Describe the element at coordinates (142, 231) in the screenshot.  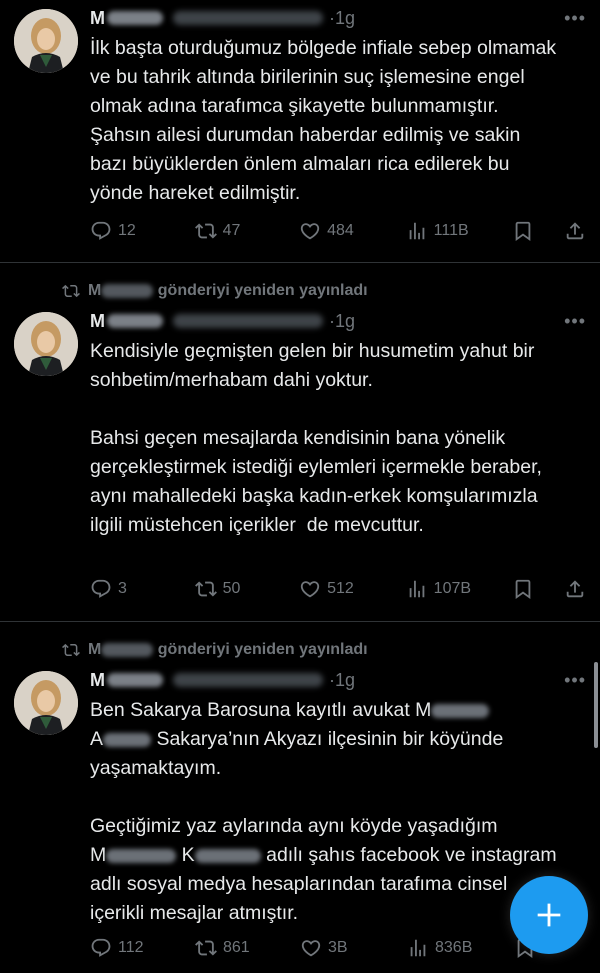
I see `reply-button: 12` at that location.